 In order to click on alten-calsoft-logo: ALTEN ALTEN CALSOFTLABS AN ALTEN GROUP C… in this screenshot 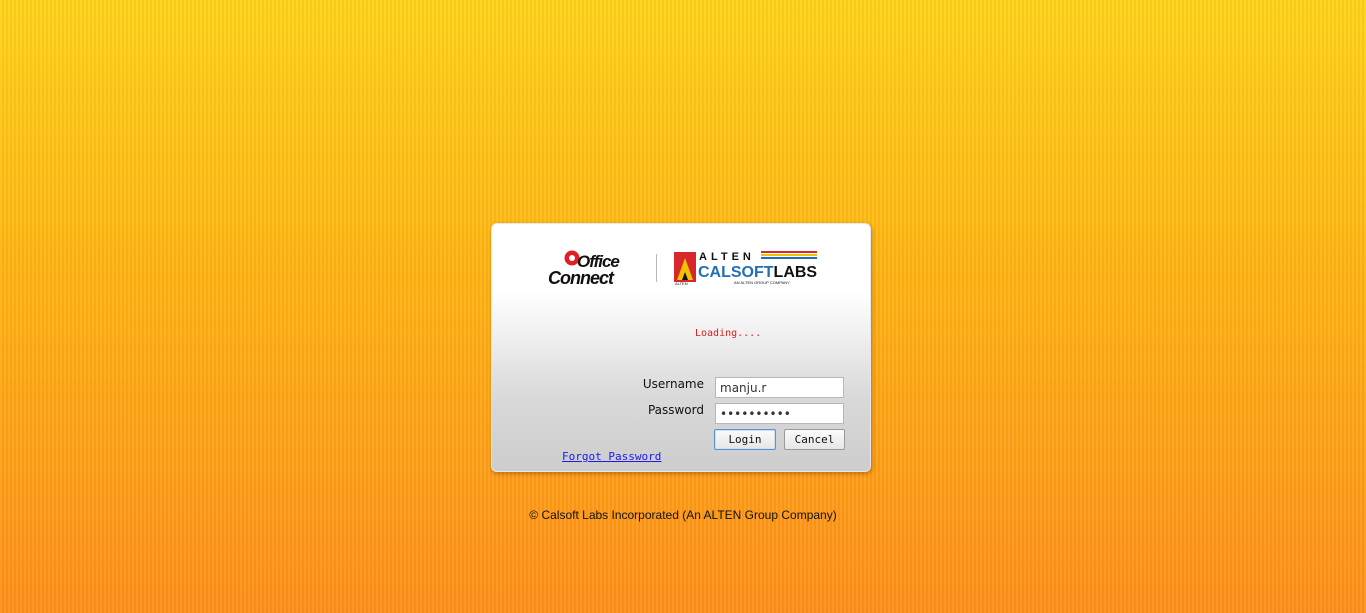, I will do `click(745, 268)`.